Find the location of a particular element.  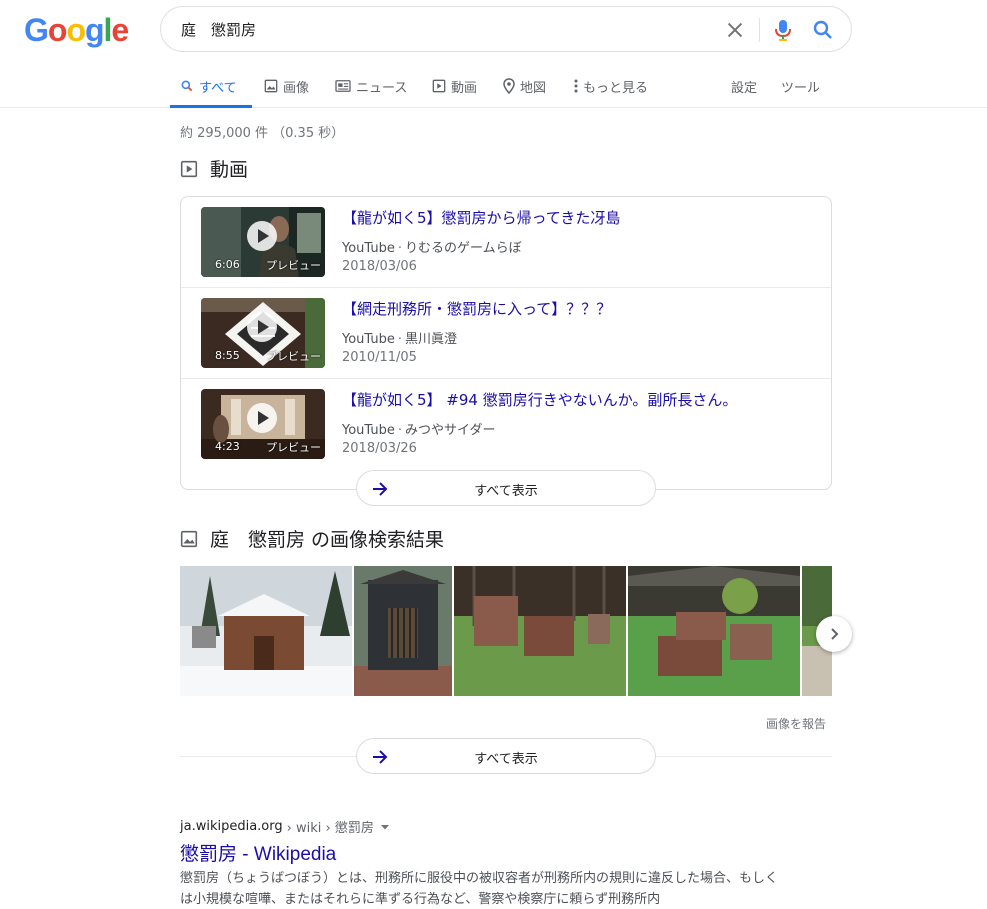

tab-label: ツール is located at coordinates (801, 88).